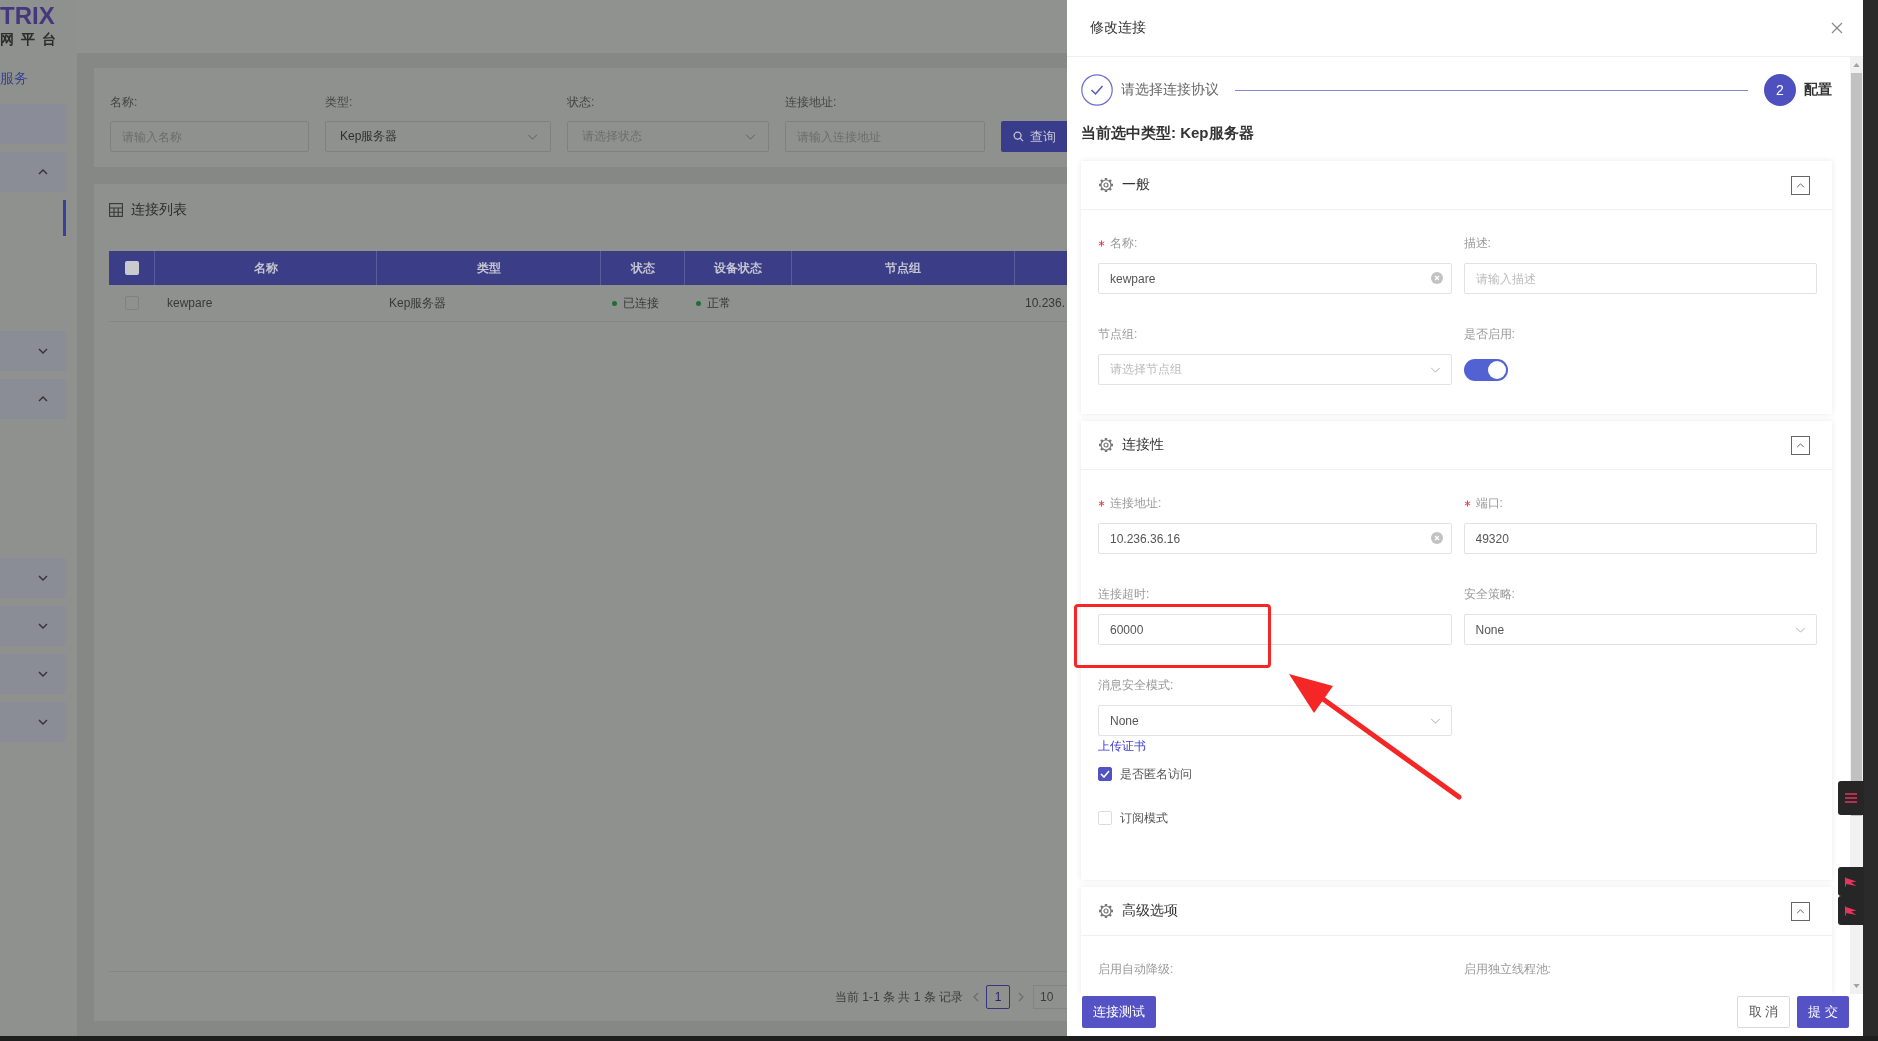  What do you see at coordinates (27, 15) in the screenshot?
I see `logo-text: TRIX` at bounding box center [27, 15].